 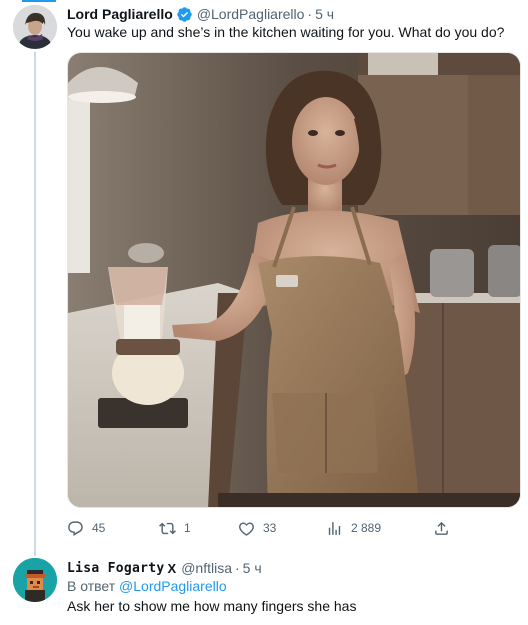 What do you see at coordinates (184, 14) in the screenshot?
I see `verified-badge-icon` at bounding box center [184, 14].